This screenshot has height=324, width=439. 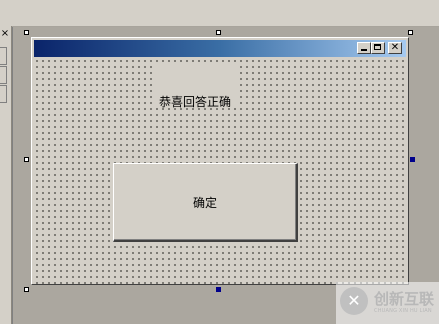 I want to click on form-titlebar: ✕, so click(x=220, y=48).